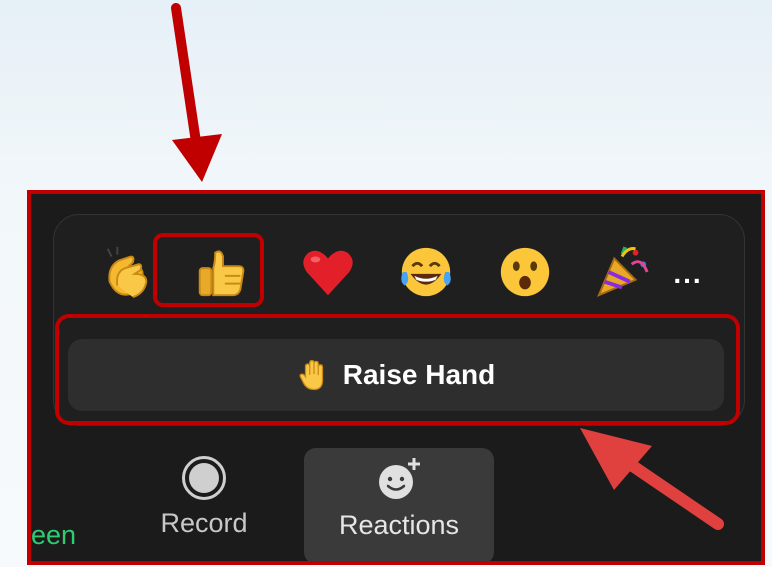 The height and width of the screenshot is (567, 772). Describe the element at coordinates (399, 504) in the screenshot. I see `reactions-button: Reactions` at that location.